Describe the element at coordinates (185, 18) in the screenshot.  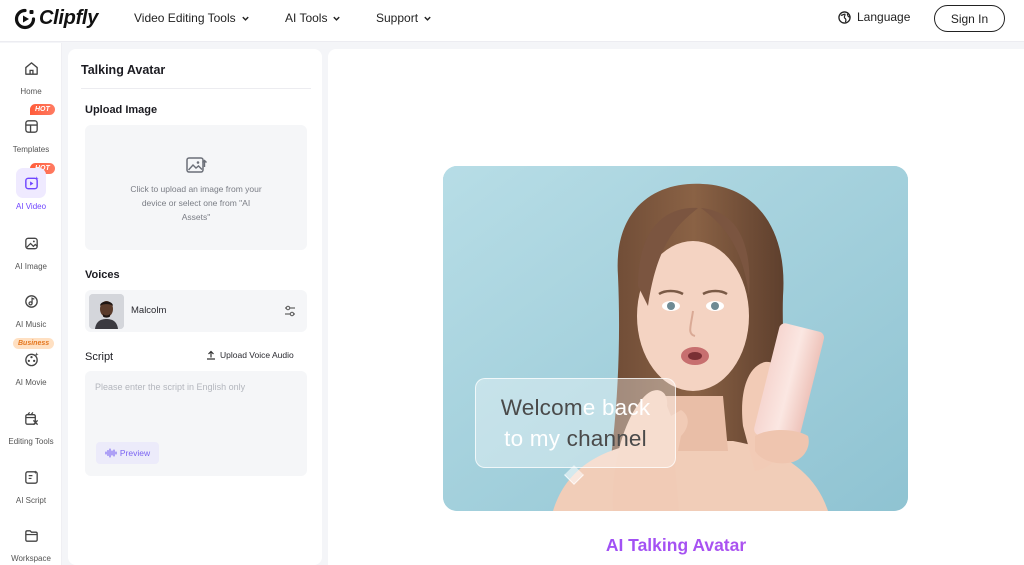
I see `nav-label: Video Editing Tools` at that location.